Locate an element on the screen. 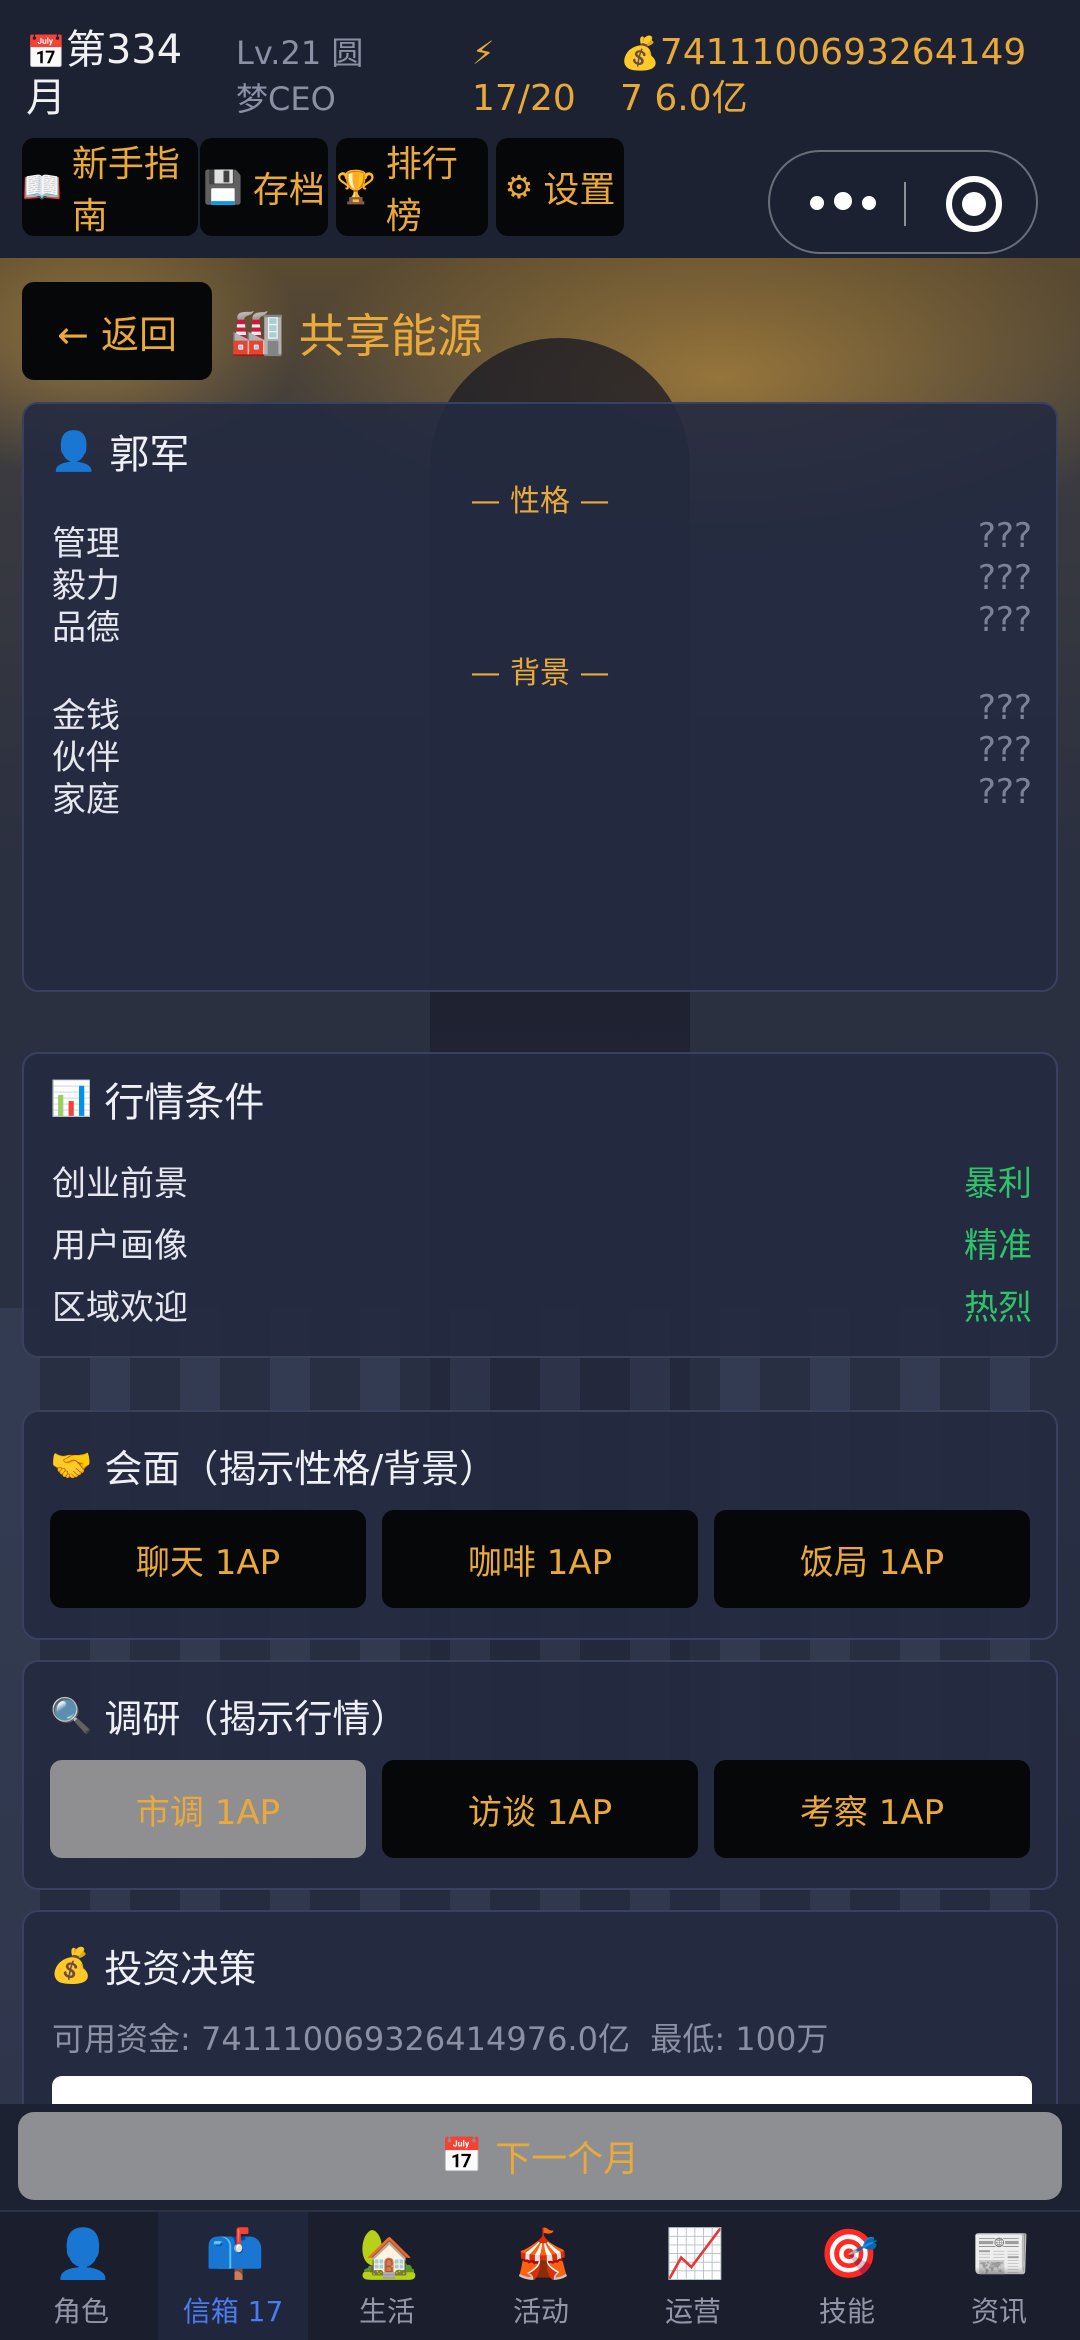 This screenshot has width=1080, height=2340. market-title: 📊 行情条件 is located at coordinates (157, 1099).